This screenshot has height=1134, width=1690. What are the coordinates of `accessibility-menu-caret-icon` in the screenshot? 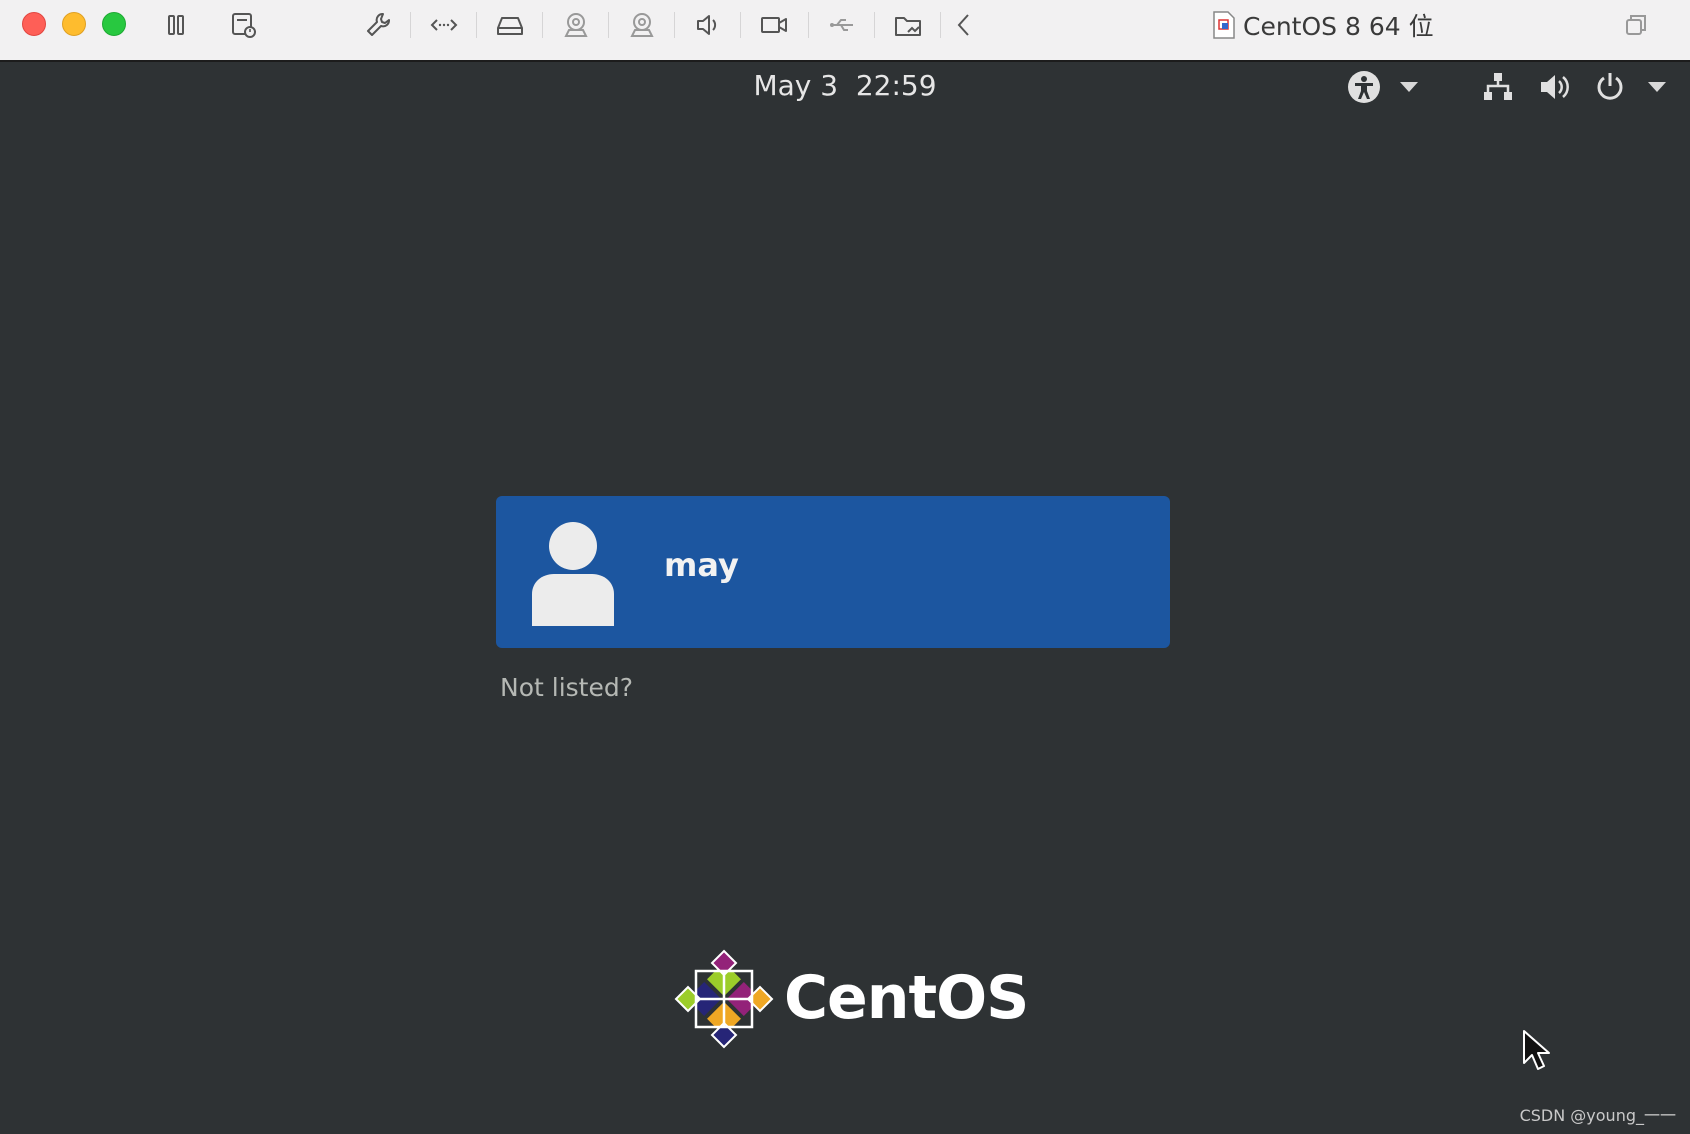 It's located at (1409, 87).